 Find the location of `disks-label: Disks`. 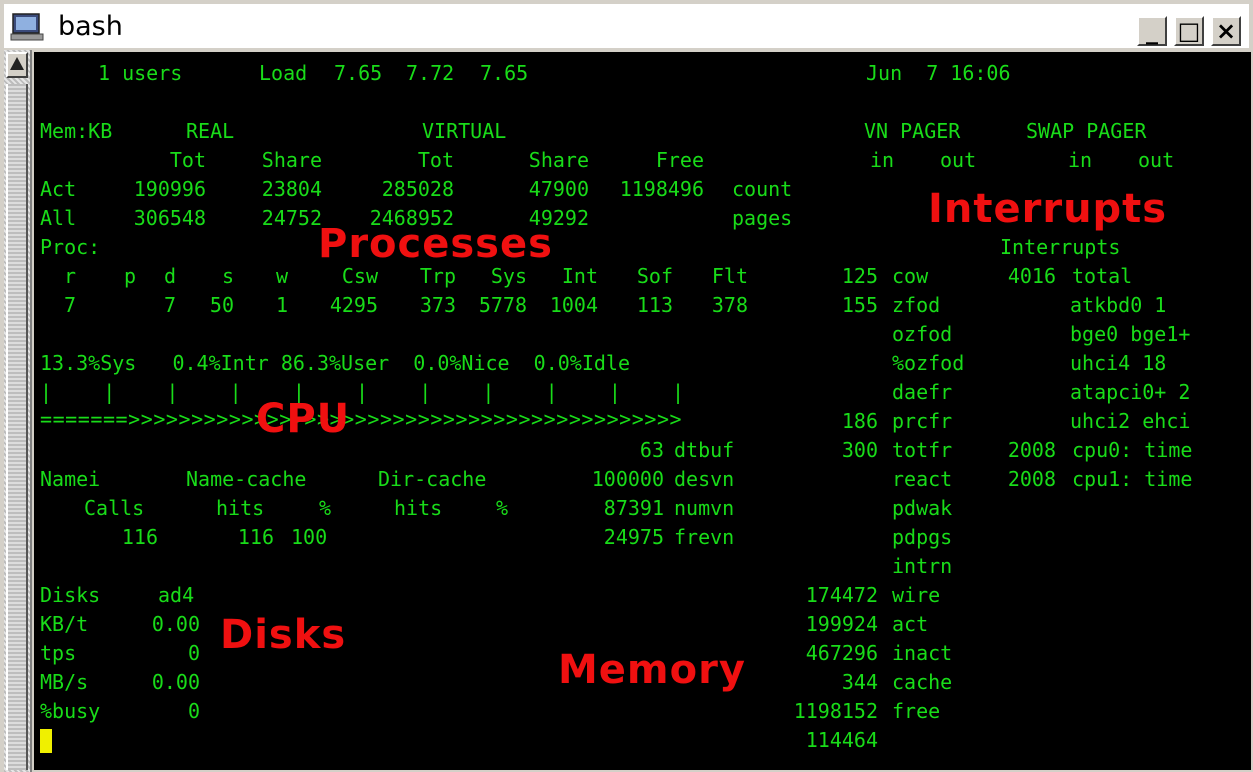

disks-label: Disks is located at coordinates (70, 595).